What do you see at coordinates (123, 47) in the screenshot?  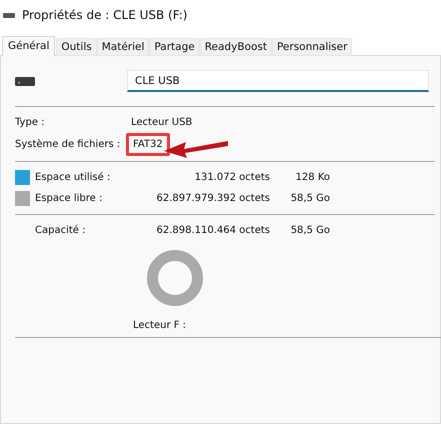 I see `tab: Matériel` at bounding box center [123, 47].